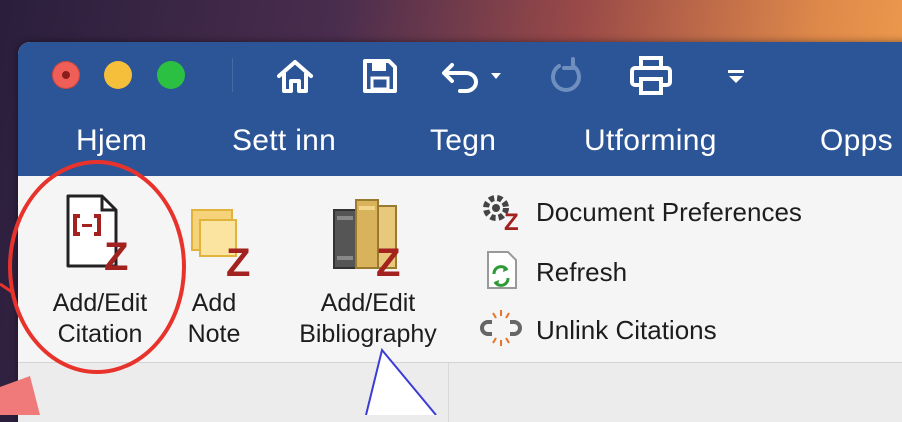 The width and height of the screenshot is (902, 422). Describe the element at coordinates (6, 288) in the screenshot. I see `red-tick` at that location.